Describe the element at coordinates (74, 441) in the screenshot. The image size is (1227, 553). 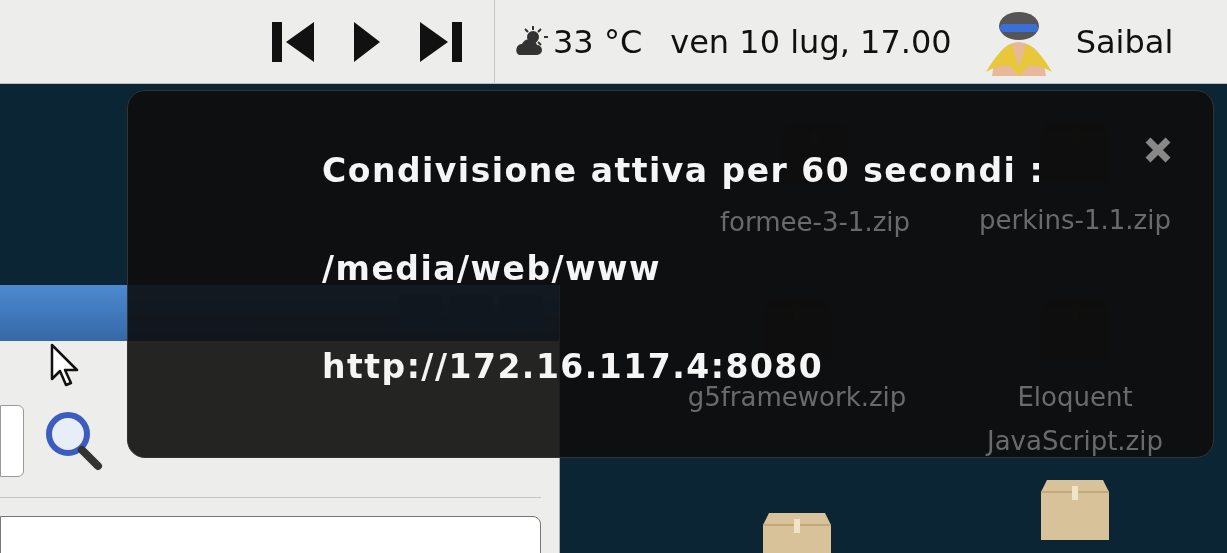
I see `search-icon` at that location.